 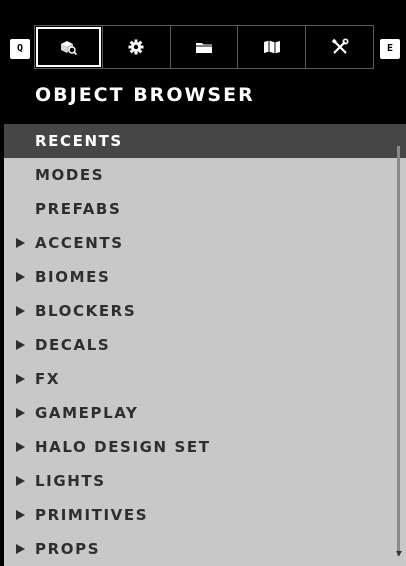 What do you see at coordinates (390, 49) in the screenshot?
I see `key-hint-e: E` at bounding box center [390, 49].